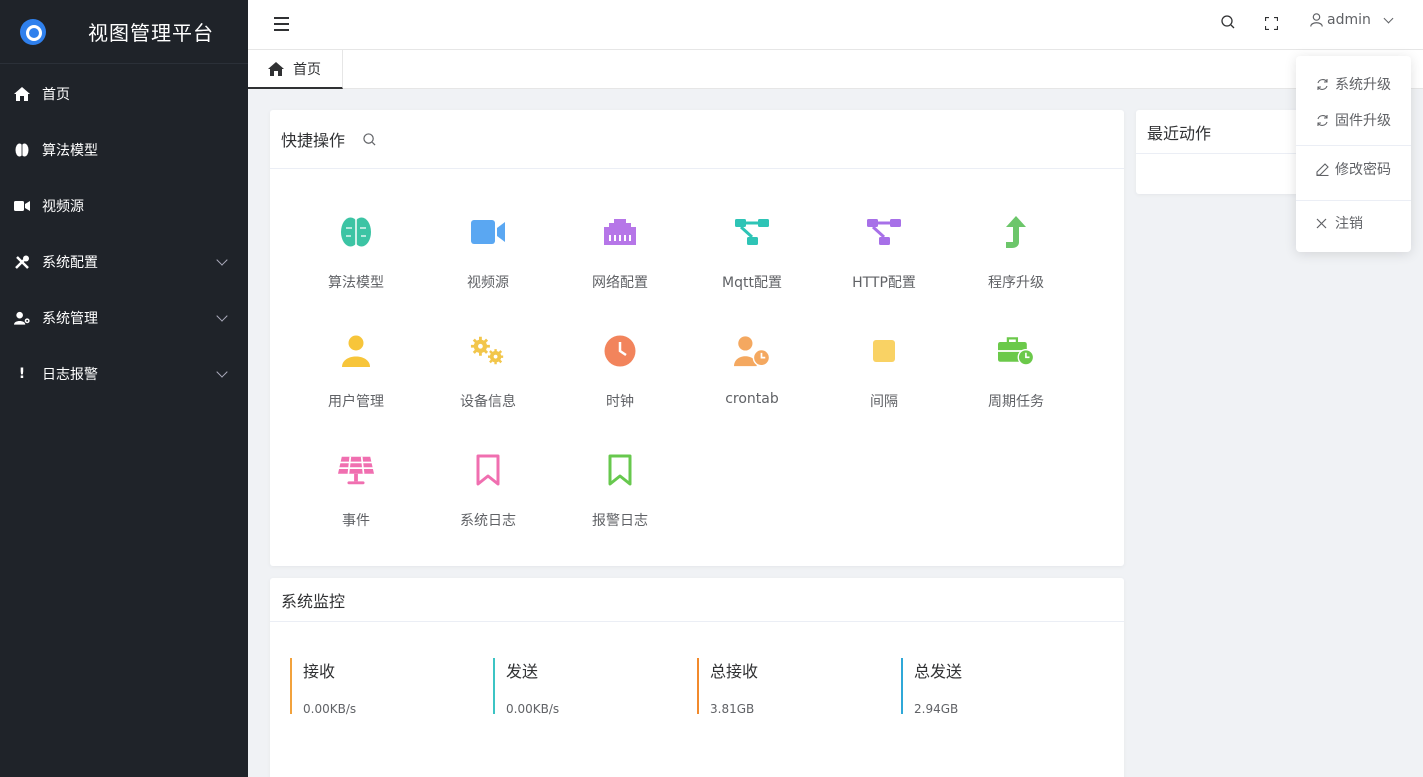 This screenshot has width=1423, height=777. Describe the element at coordinates (1353, 200) in the screenshot. I see `divider` at that location.